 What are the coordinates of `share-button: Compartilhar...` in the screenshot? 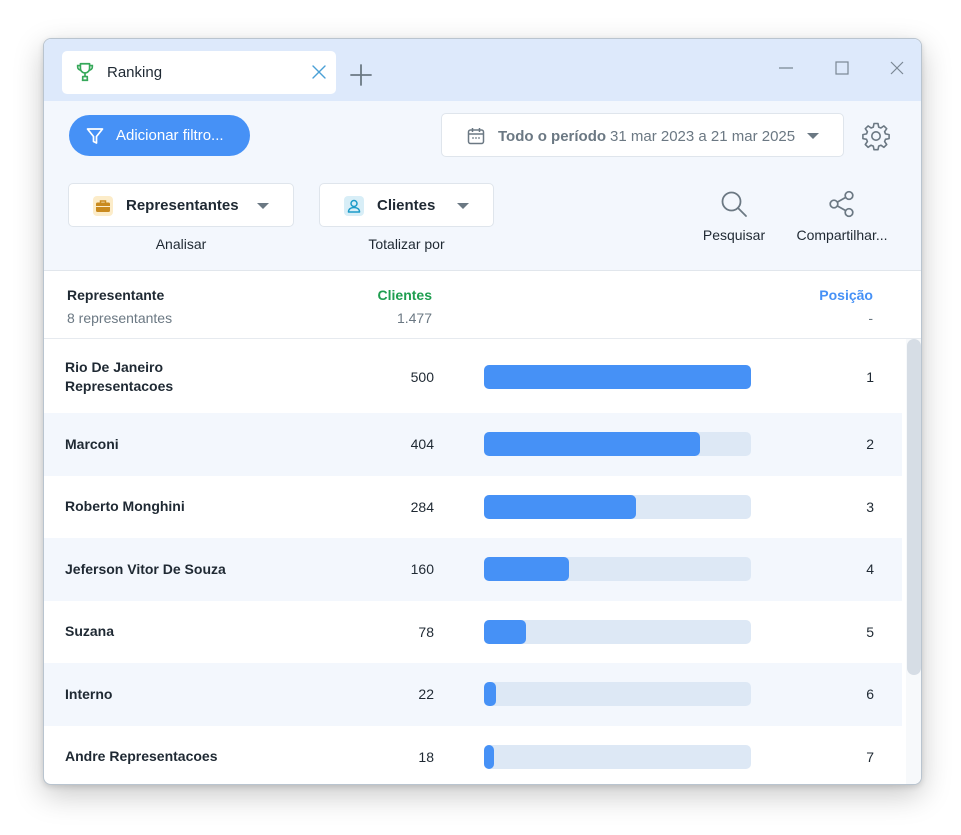 It's located at (842, 216).